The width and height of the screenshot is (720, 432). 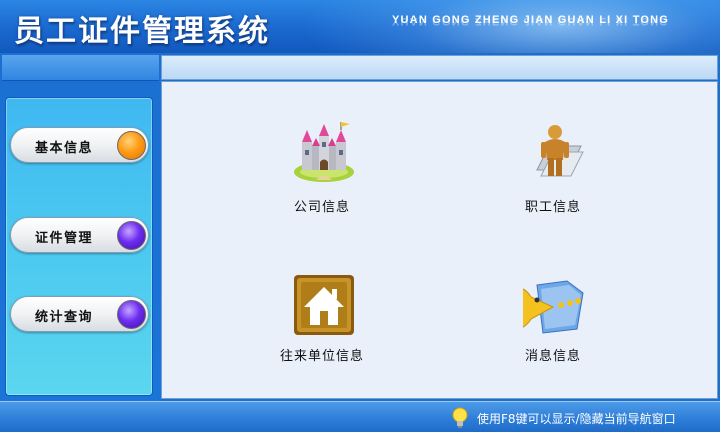 What do you see at coordinates (321, 356) in the screenshot?
I see `tile-label: 往来单位信息` at bounding box center [321, 356].